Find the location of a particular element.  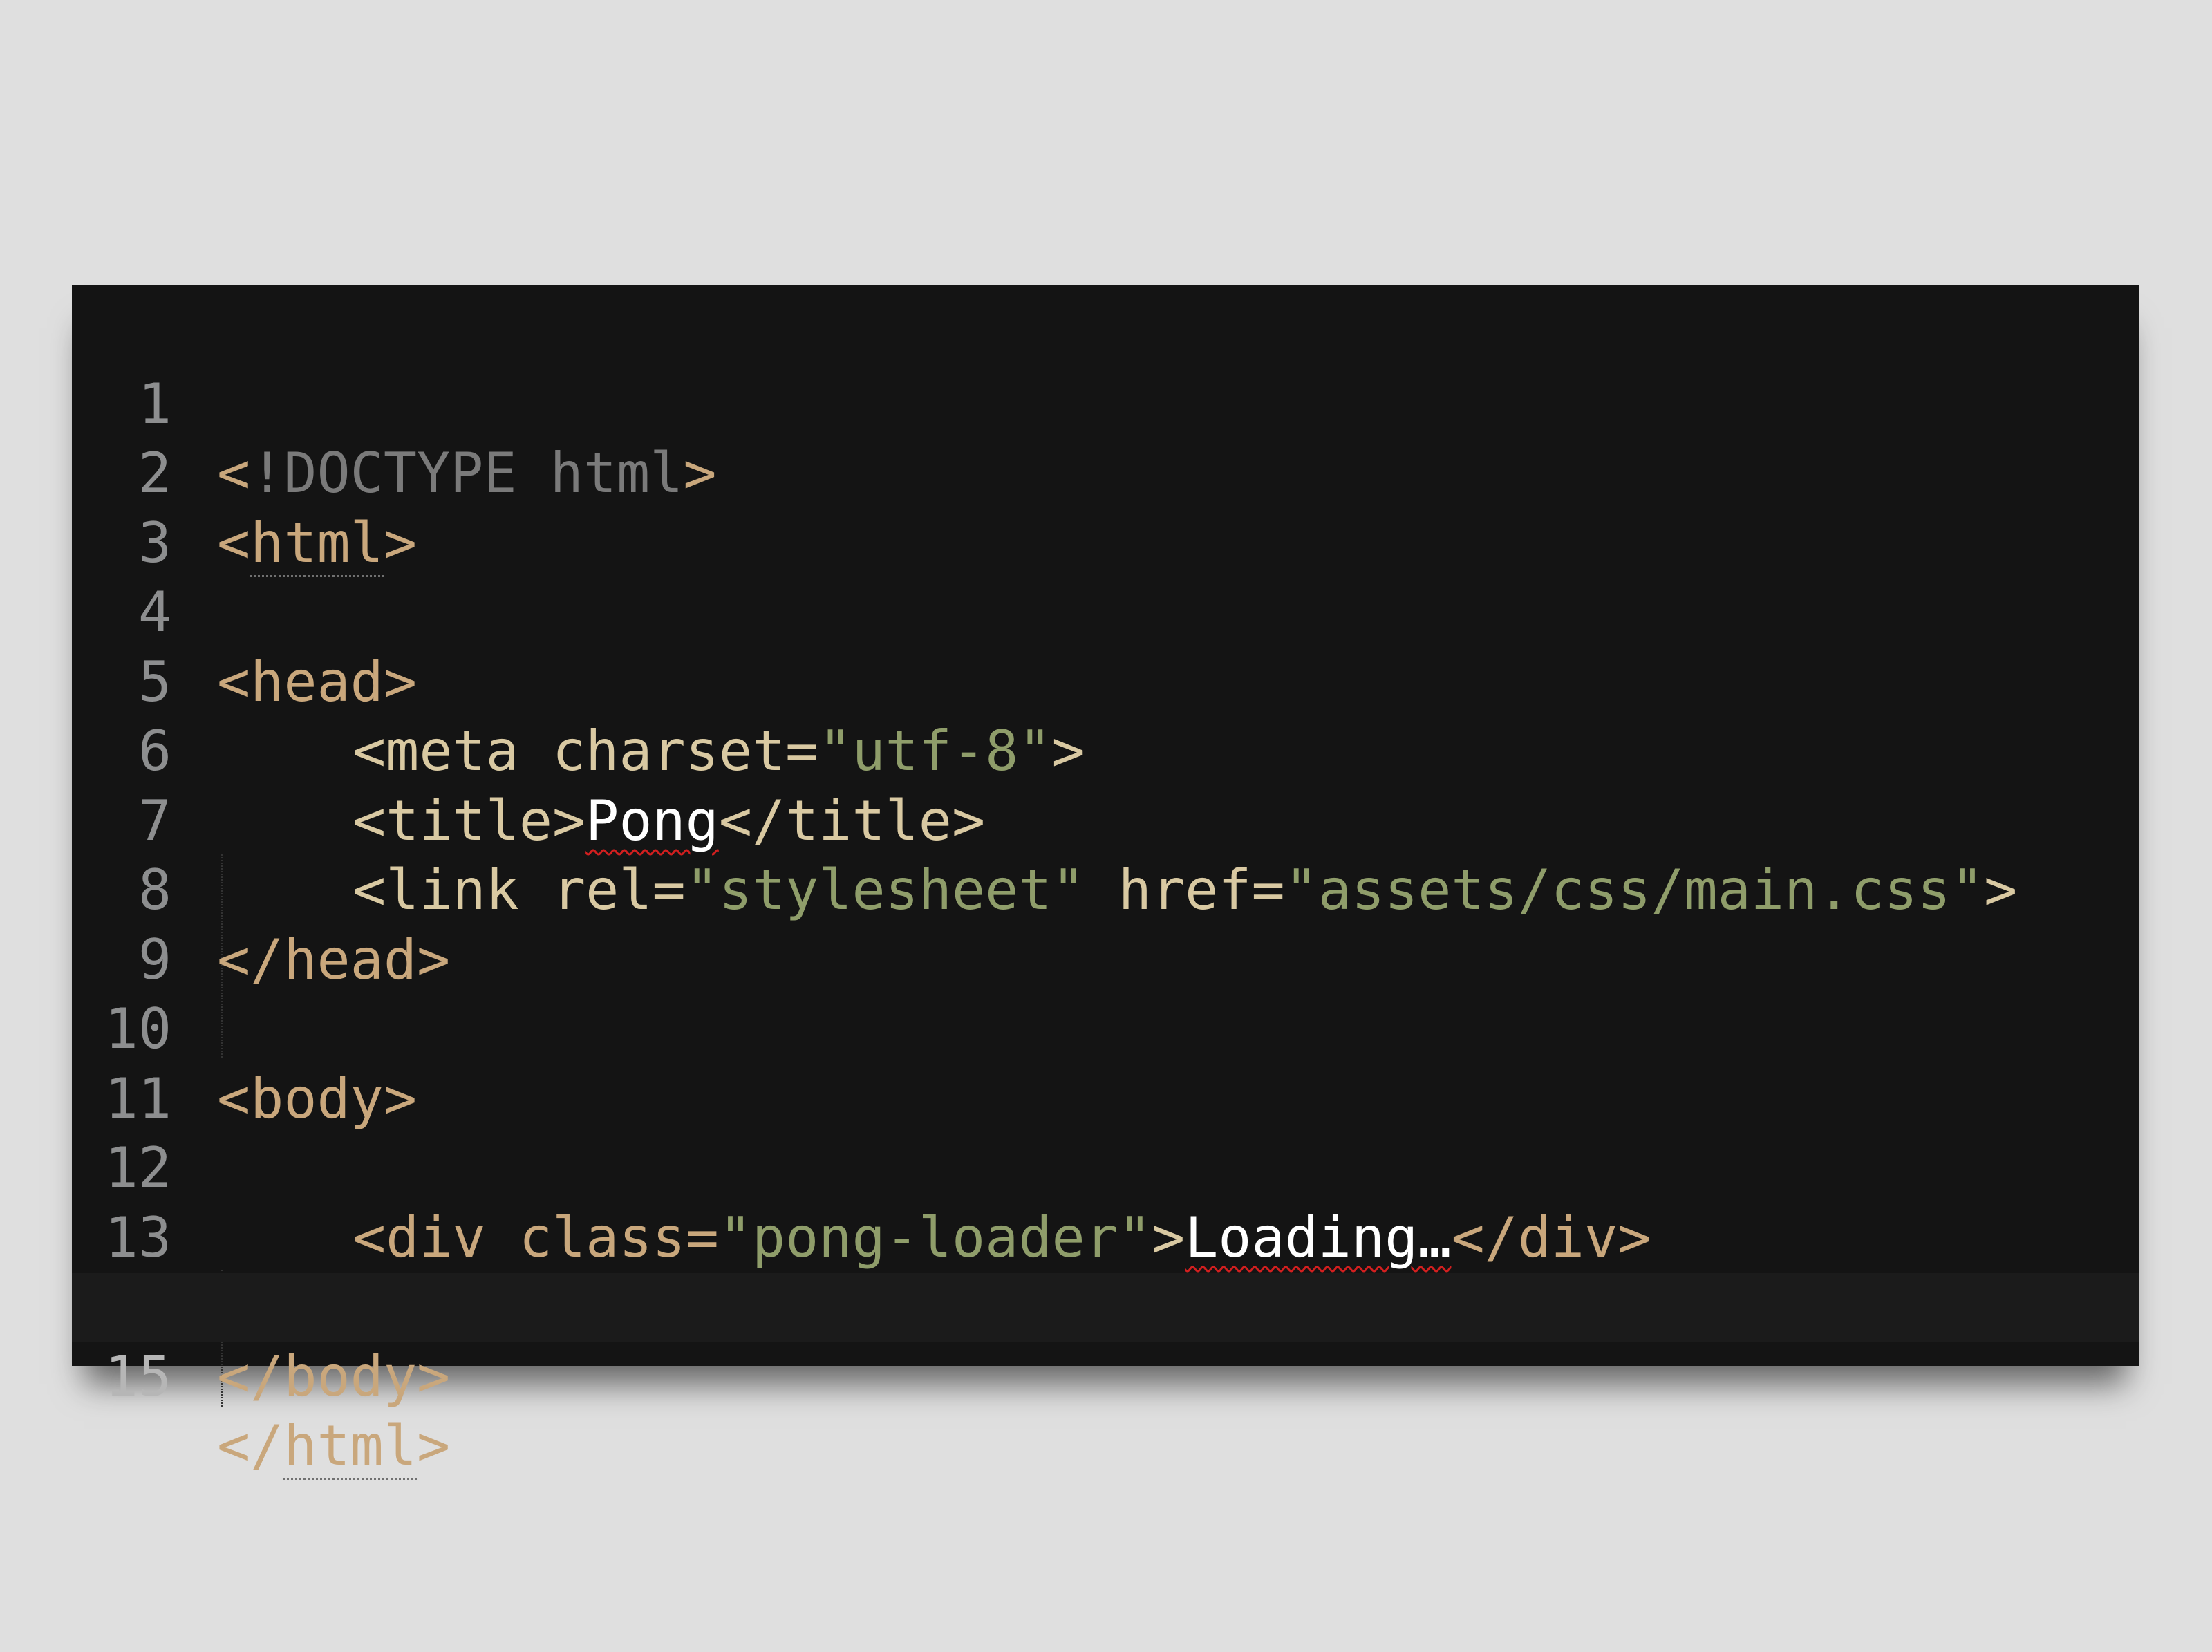

code-line: 4 <head> is located at coordinates (1105, 611).